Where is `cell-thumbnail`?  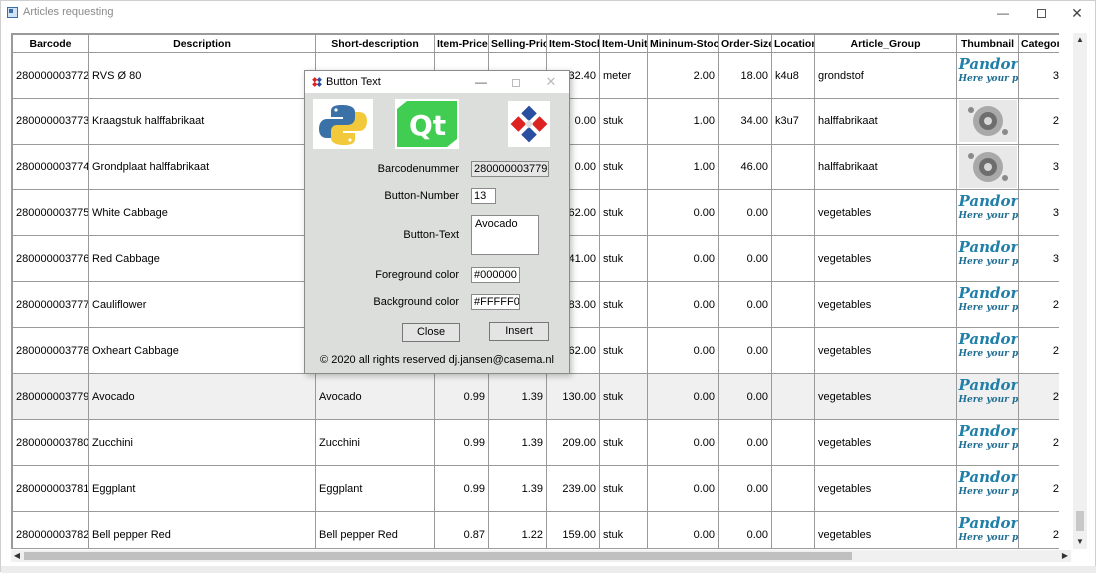
cell-thumbnail is located at coordinates (987, 167).